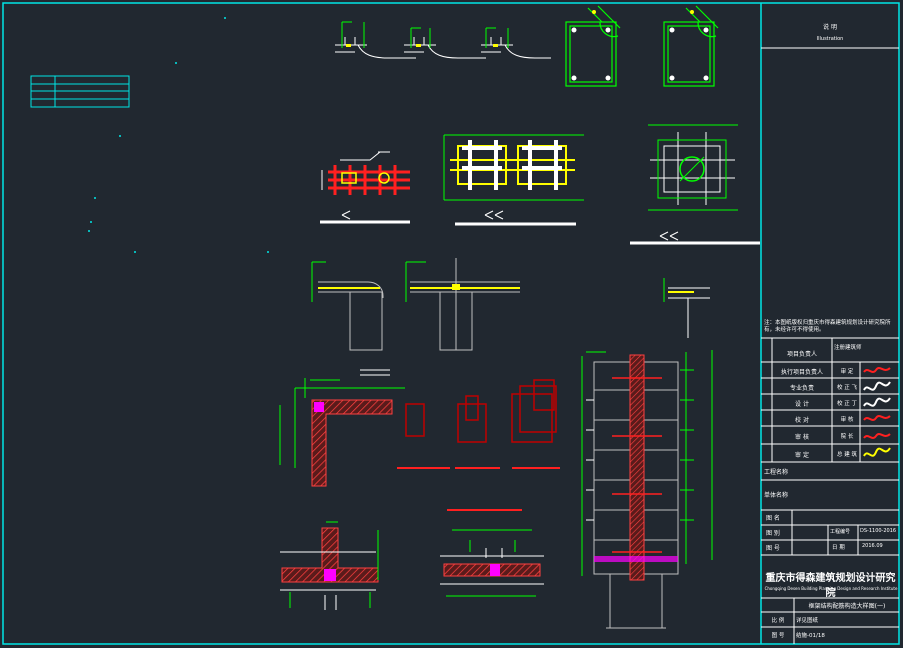 The height and width of the screenshot is (648, 903). I want to click on row-4-role: 院 长, so click(847, 437).